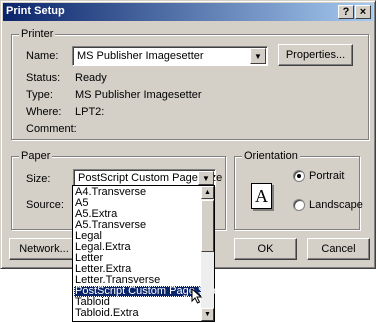  Describe the element at coordinates (37, 34) in the screenshot. I see `printer-group-label: Printer` at that location.